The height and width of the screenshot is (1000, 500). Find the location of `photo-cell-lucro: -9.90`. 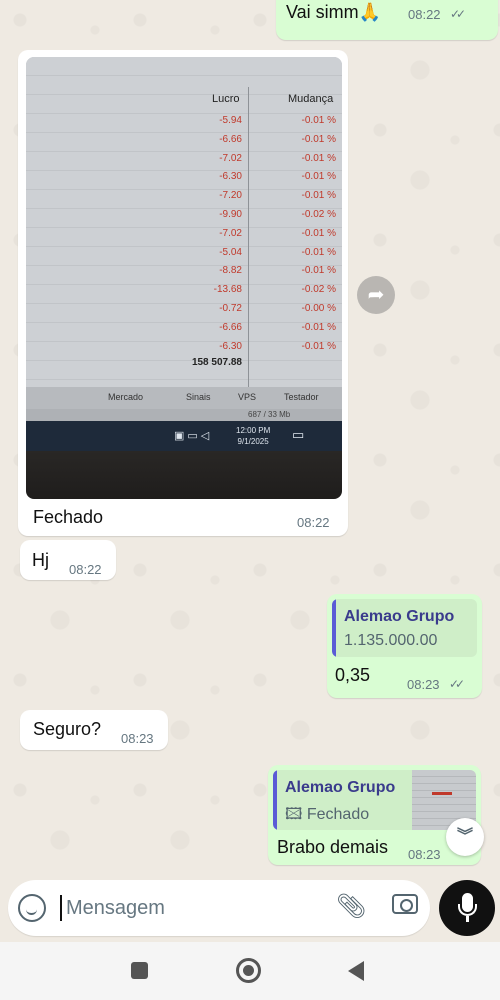

photo-cell-lucro: -9.90 is located at coordinates (230, 214).